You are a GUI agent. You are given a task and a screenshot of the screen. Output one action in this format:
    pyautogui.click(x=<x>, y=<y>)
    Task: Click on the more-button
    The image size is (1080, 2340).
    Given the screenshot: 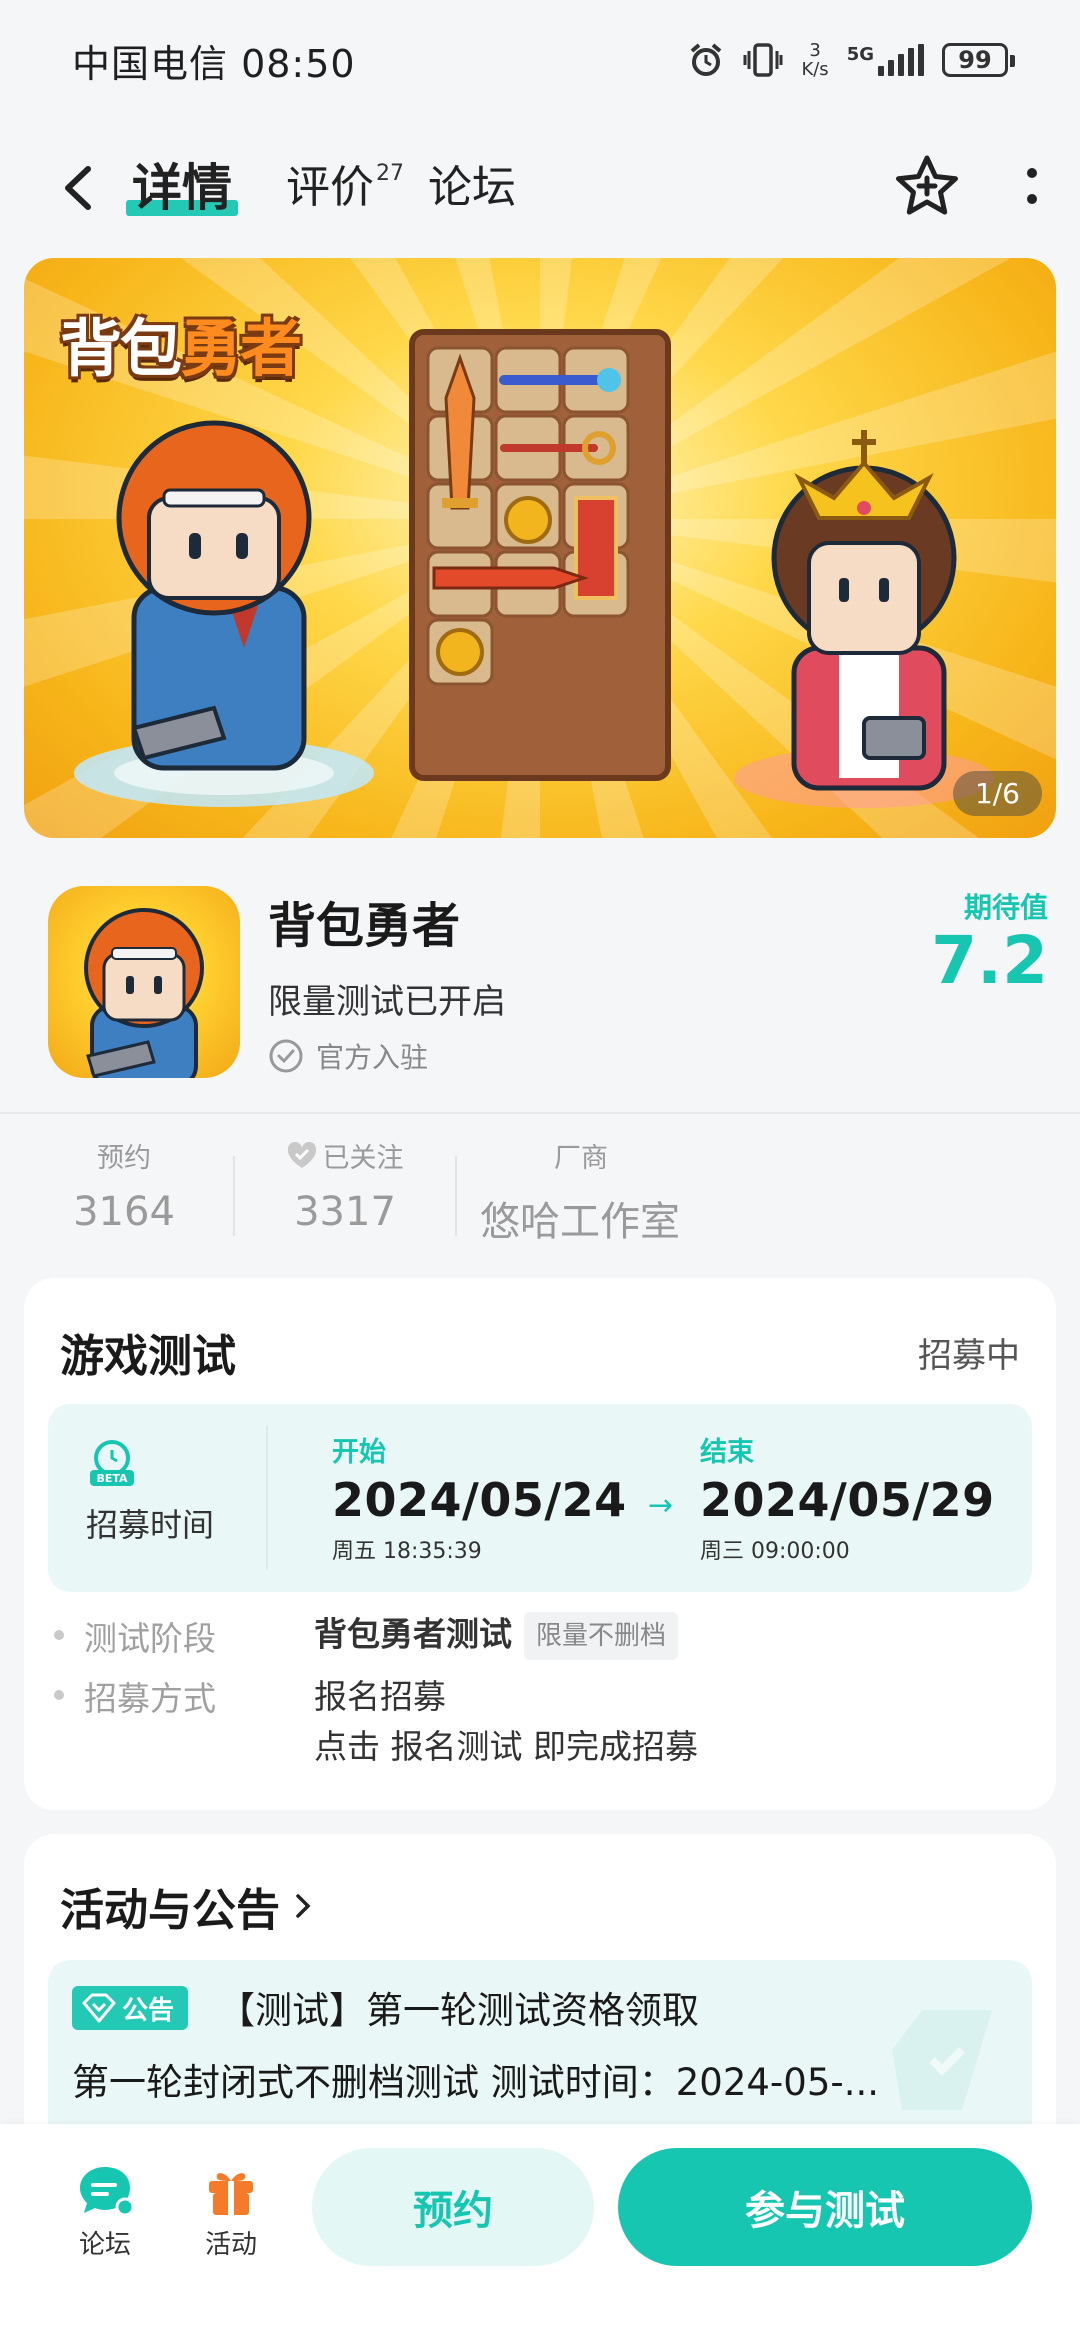 What is the action you would take?
    pyautogui.click(x=1032, y=188)
    